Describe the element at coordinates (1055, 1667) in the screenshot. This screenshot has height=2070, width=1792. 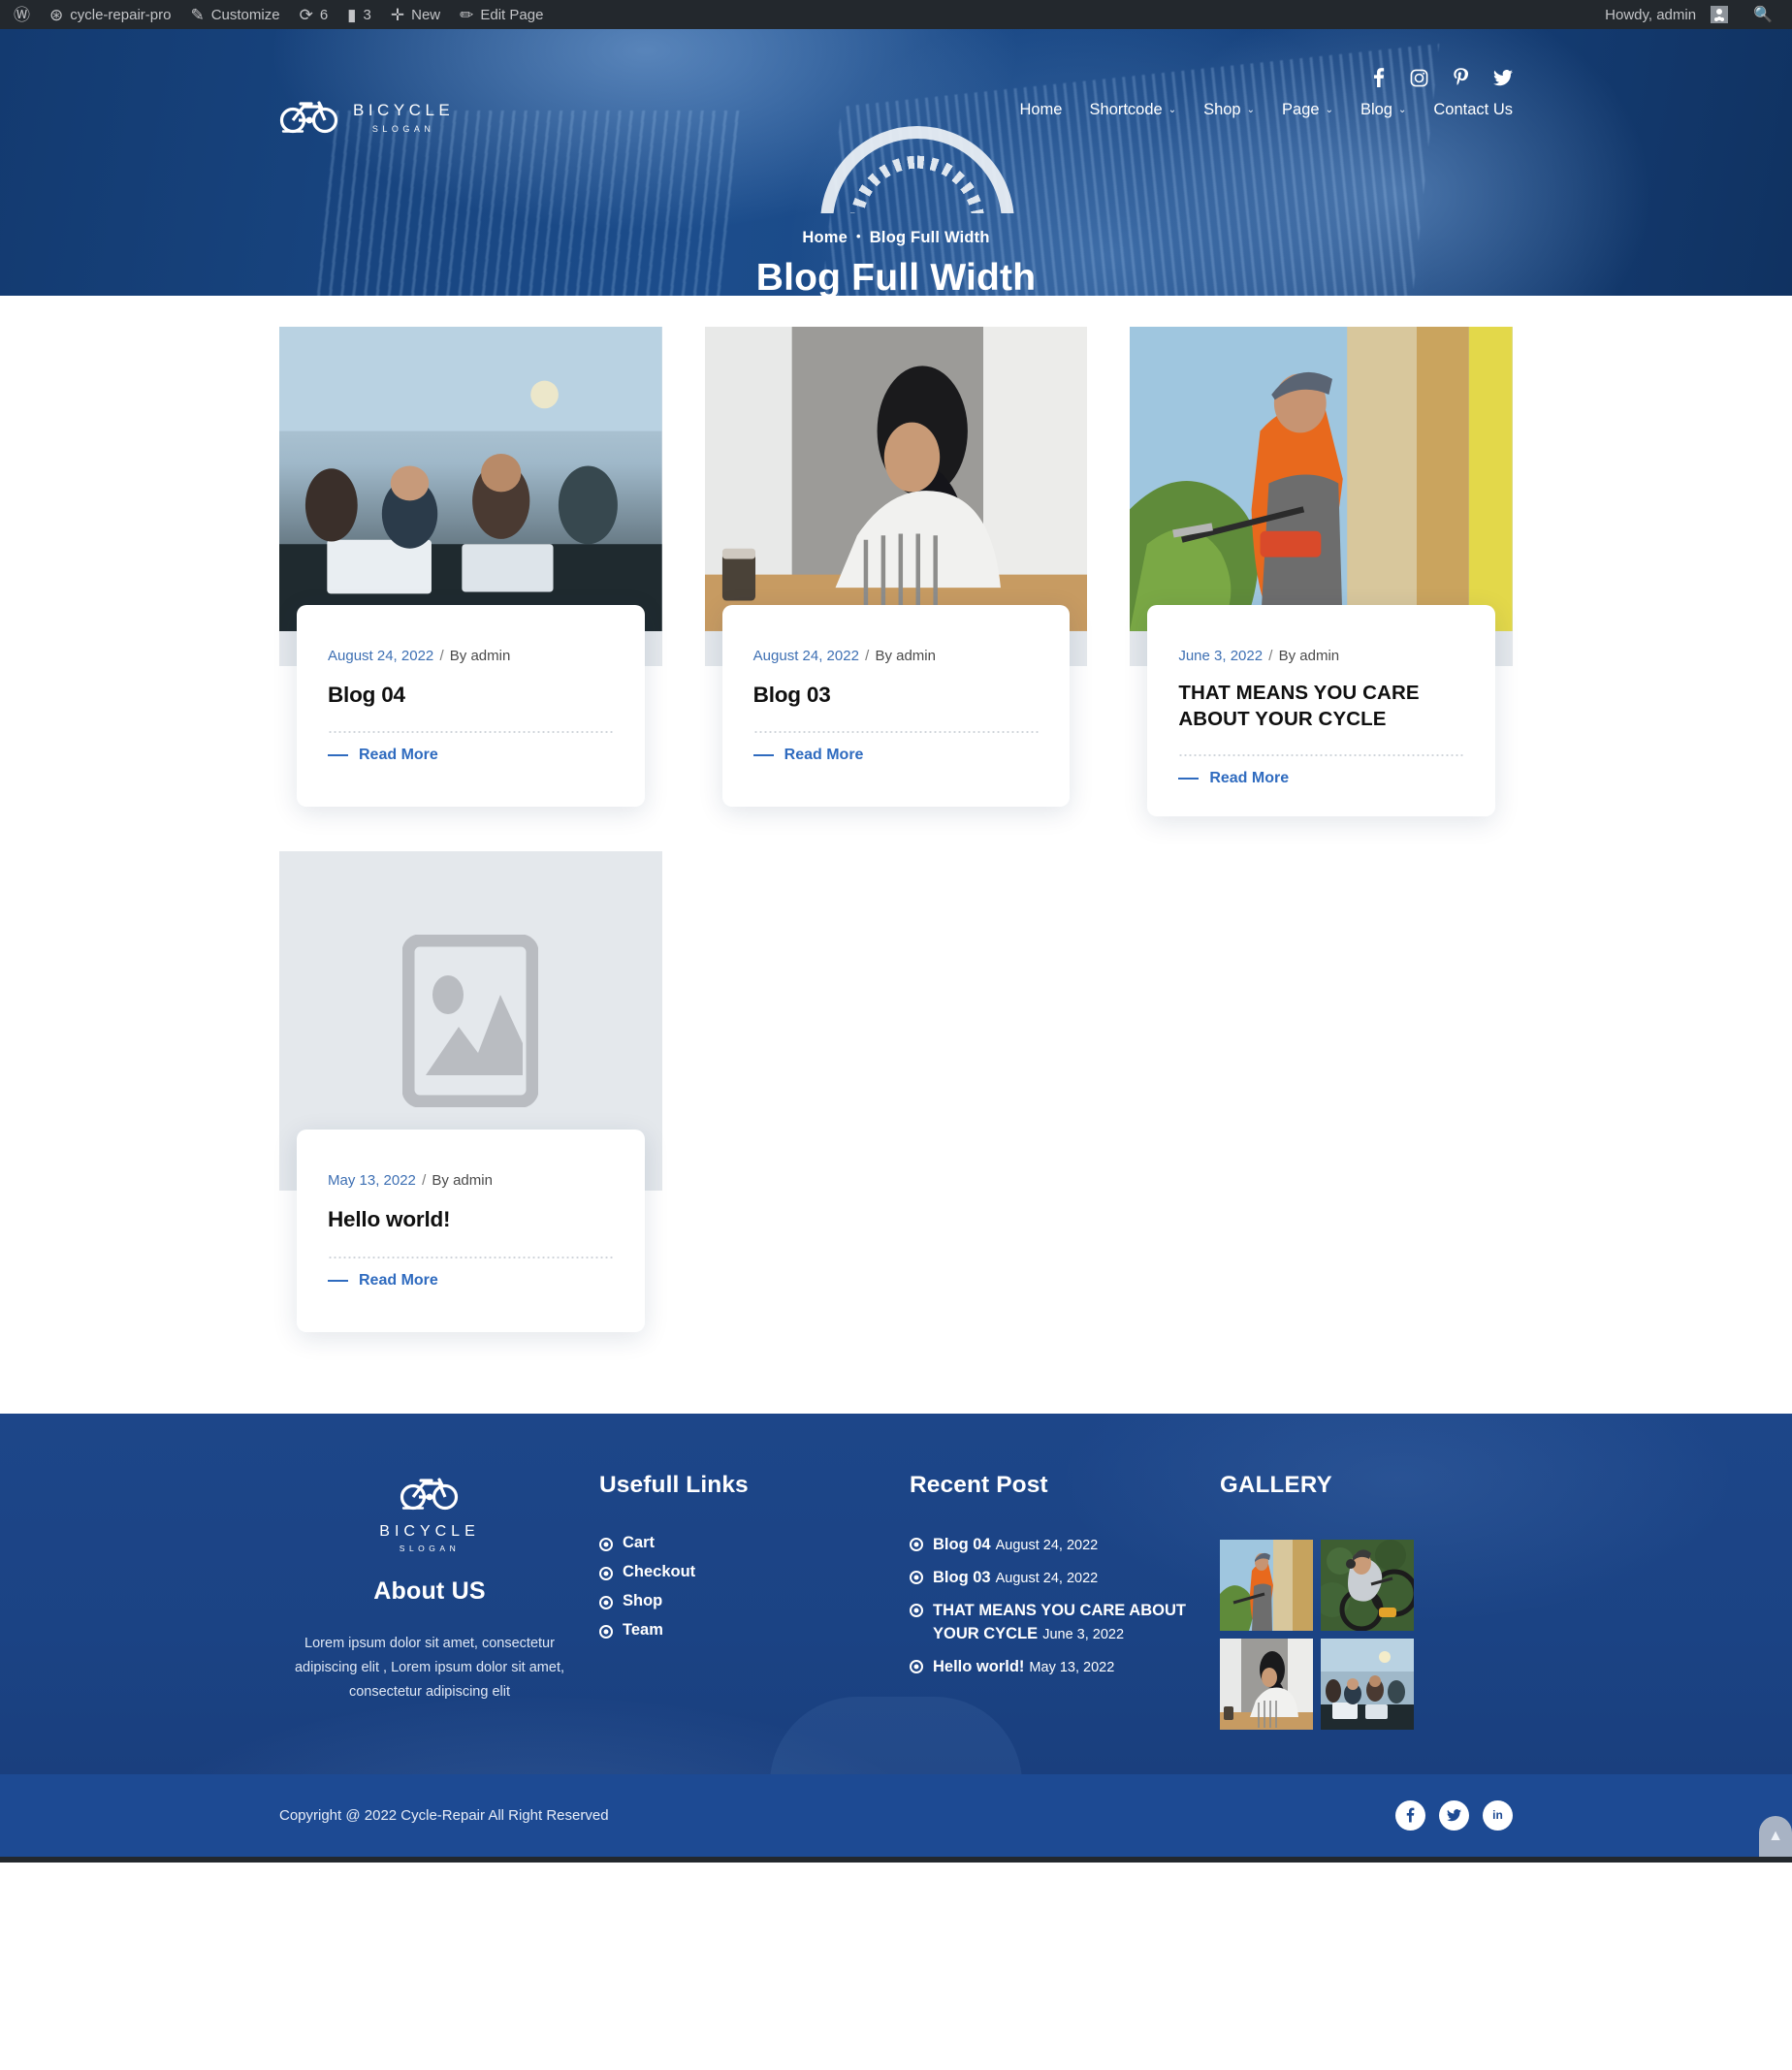
I see `recent-post-item: Hello world! May 13, 2022` at that location.